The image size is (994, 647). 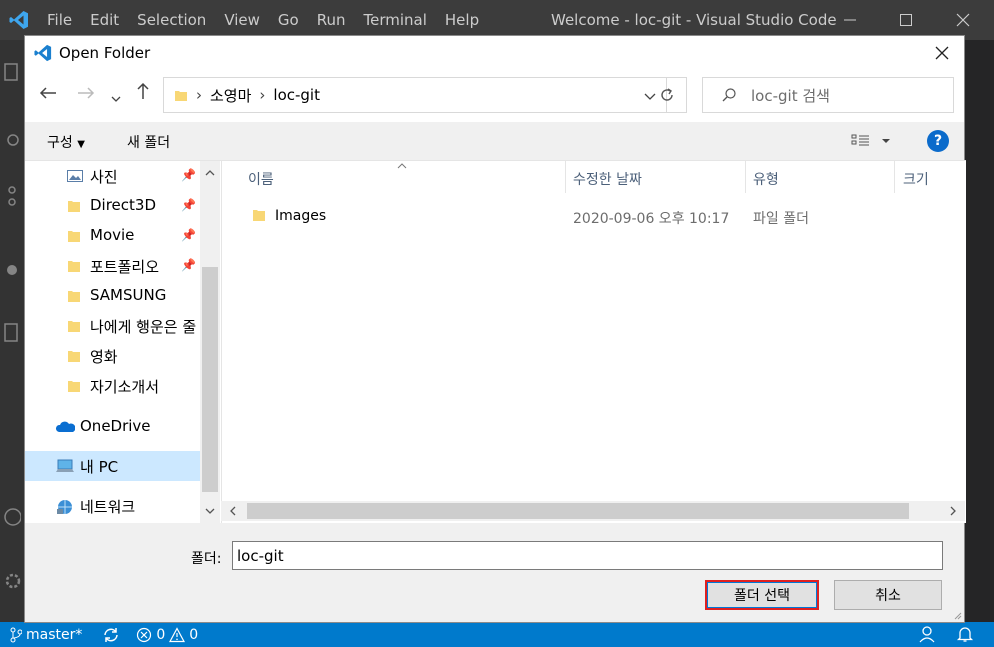 I want to click on nav-item-direct3d: Direct3D 📌, so click(x=112, y=206).